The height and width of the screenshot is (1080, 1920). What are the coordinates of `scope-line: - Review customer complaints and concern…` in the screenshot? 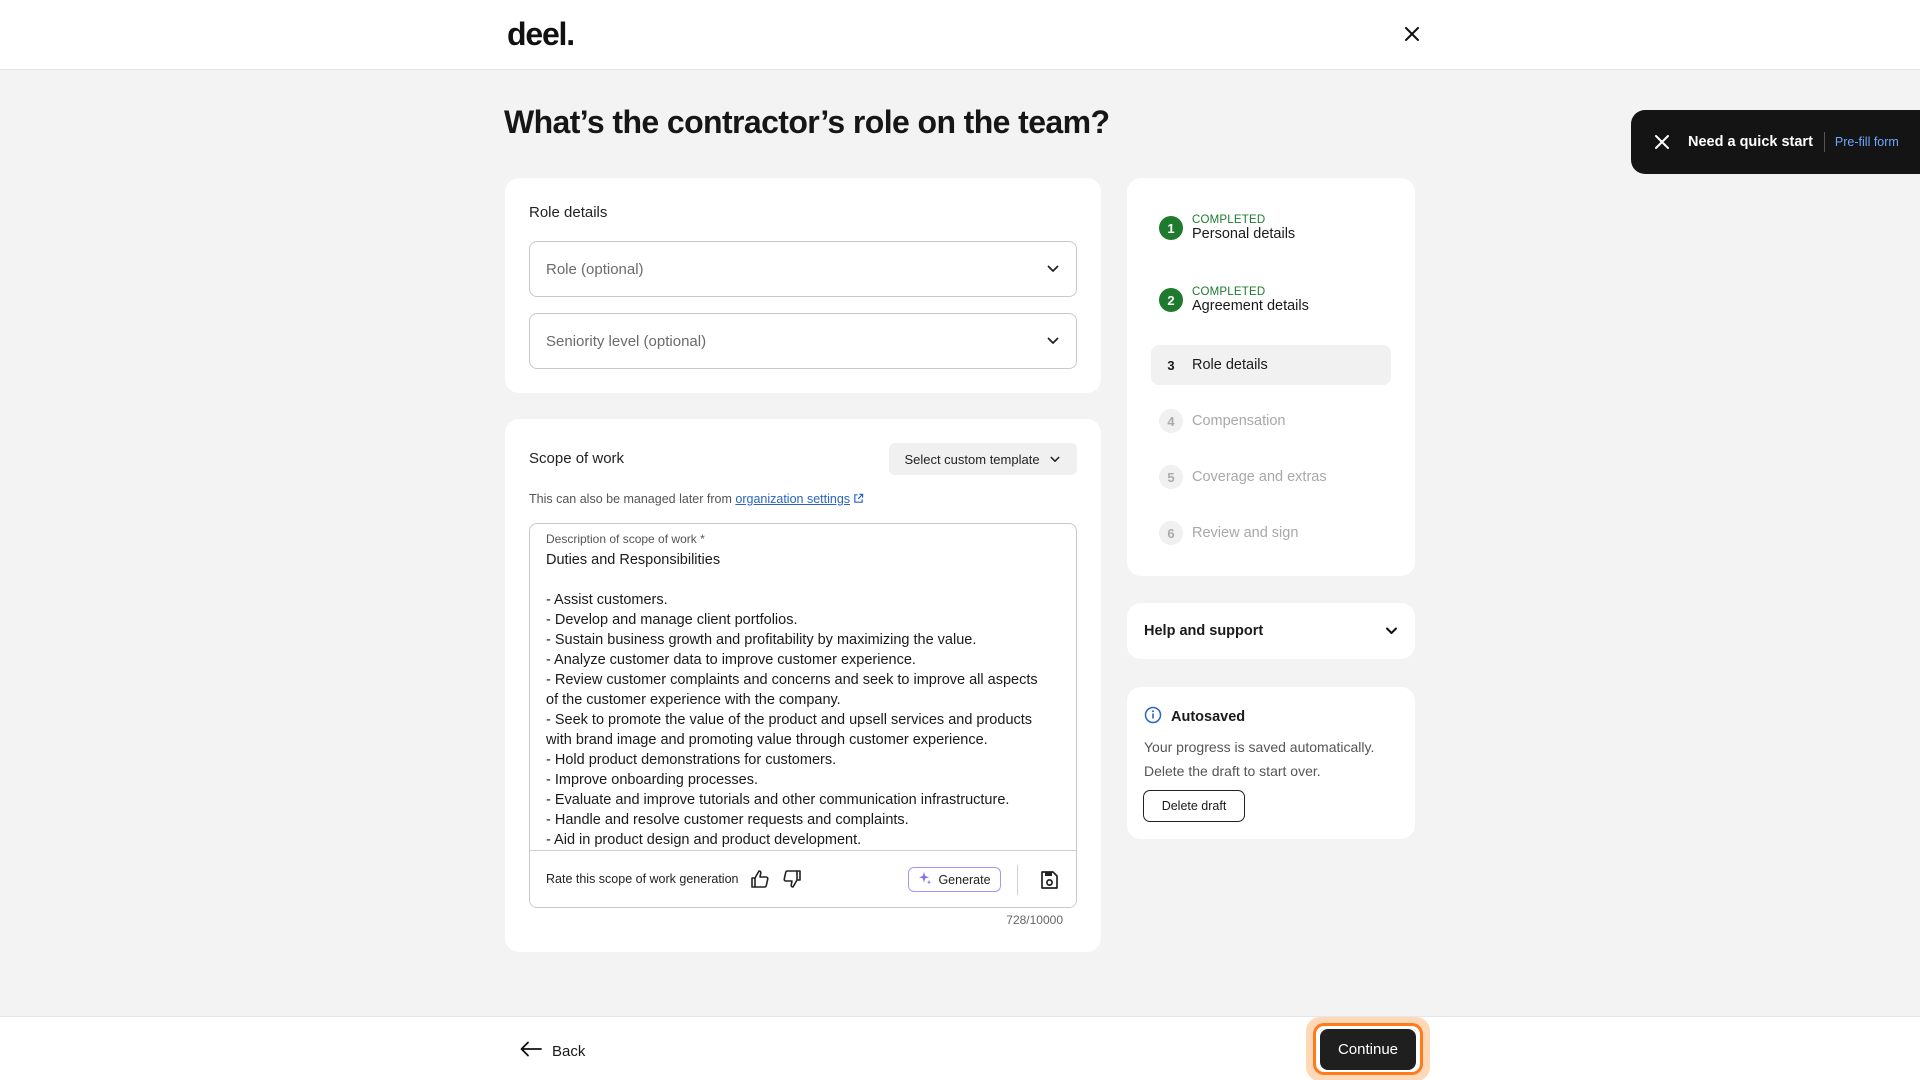 It's located at (792, 680).